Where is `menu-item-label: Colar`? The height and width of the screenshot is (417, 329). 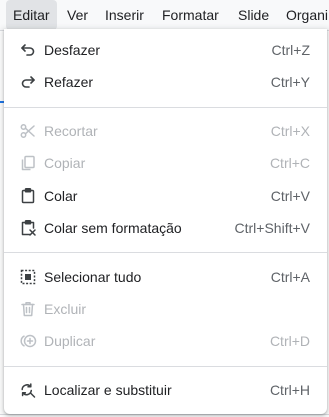
menu-item-label: Colar is located at coordinates (61, 196).